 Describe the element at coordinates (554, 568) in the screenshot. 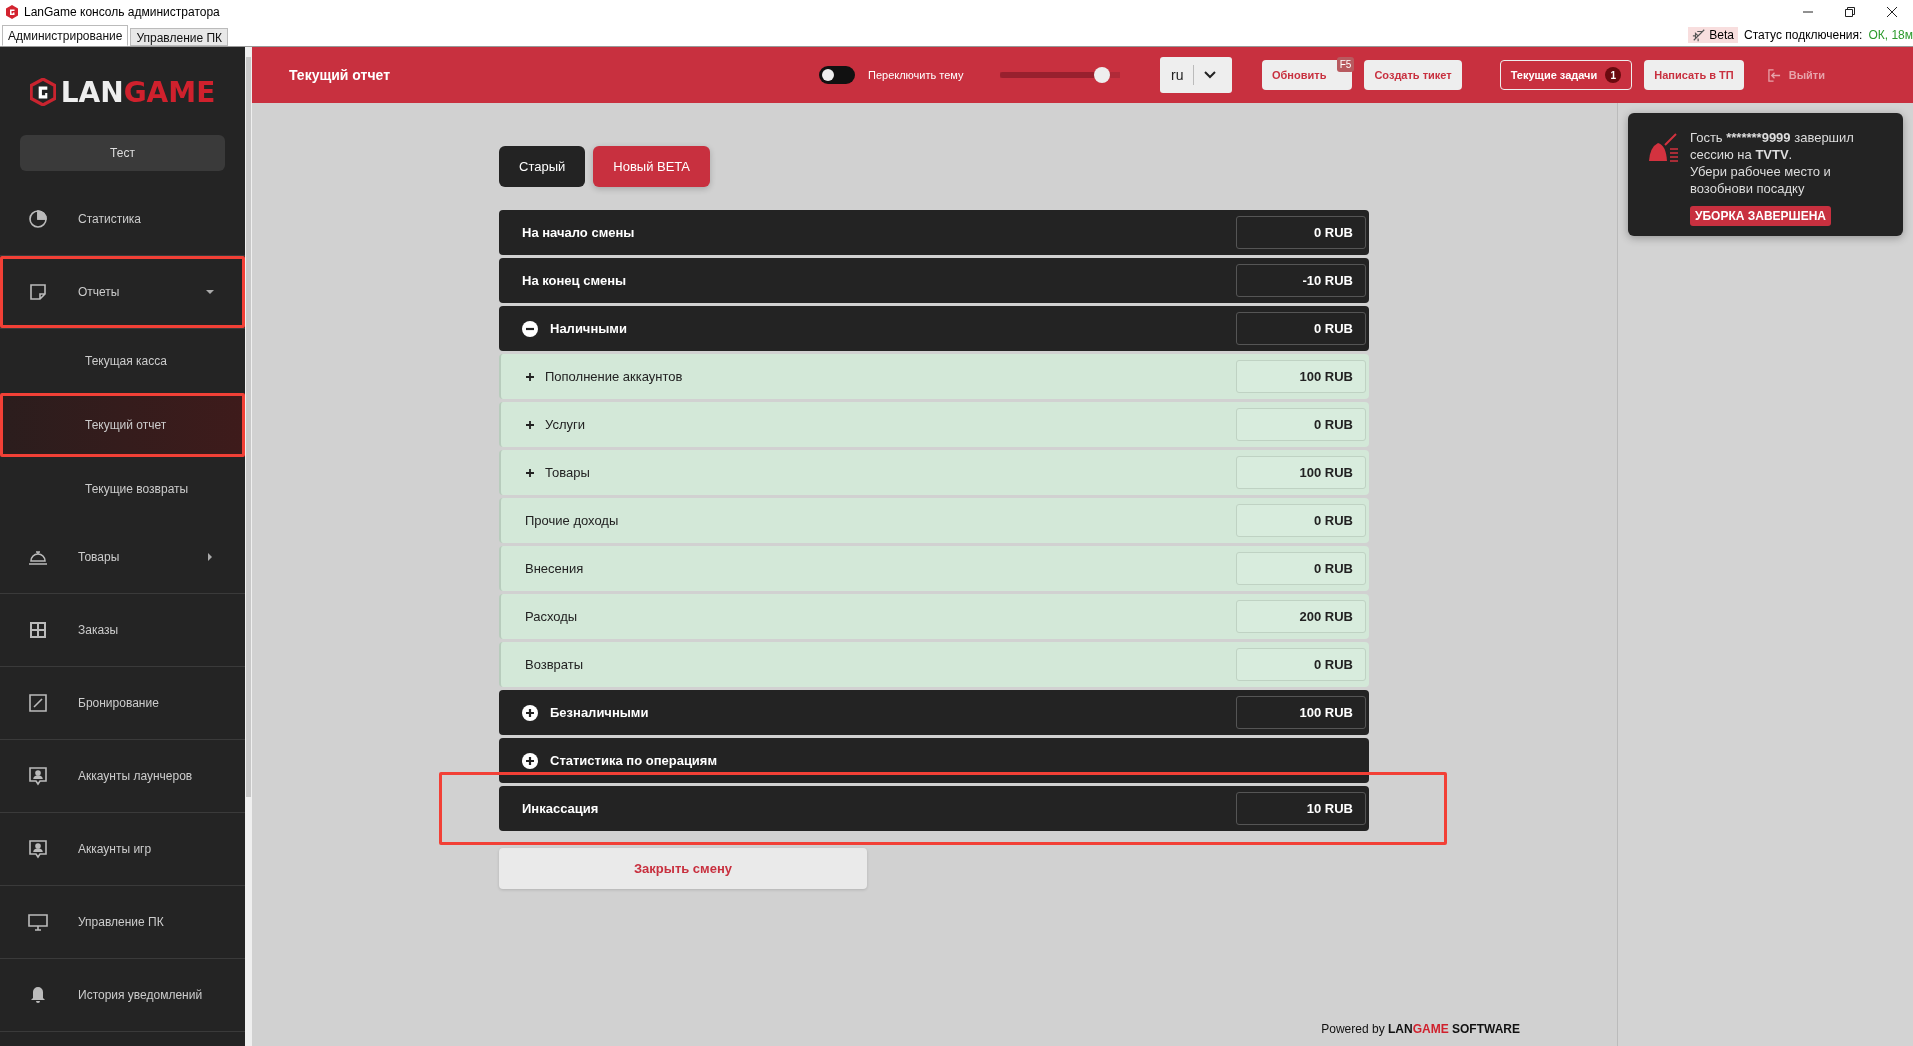

I see `row-label: Внесения` at that location.